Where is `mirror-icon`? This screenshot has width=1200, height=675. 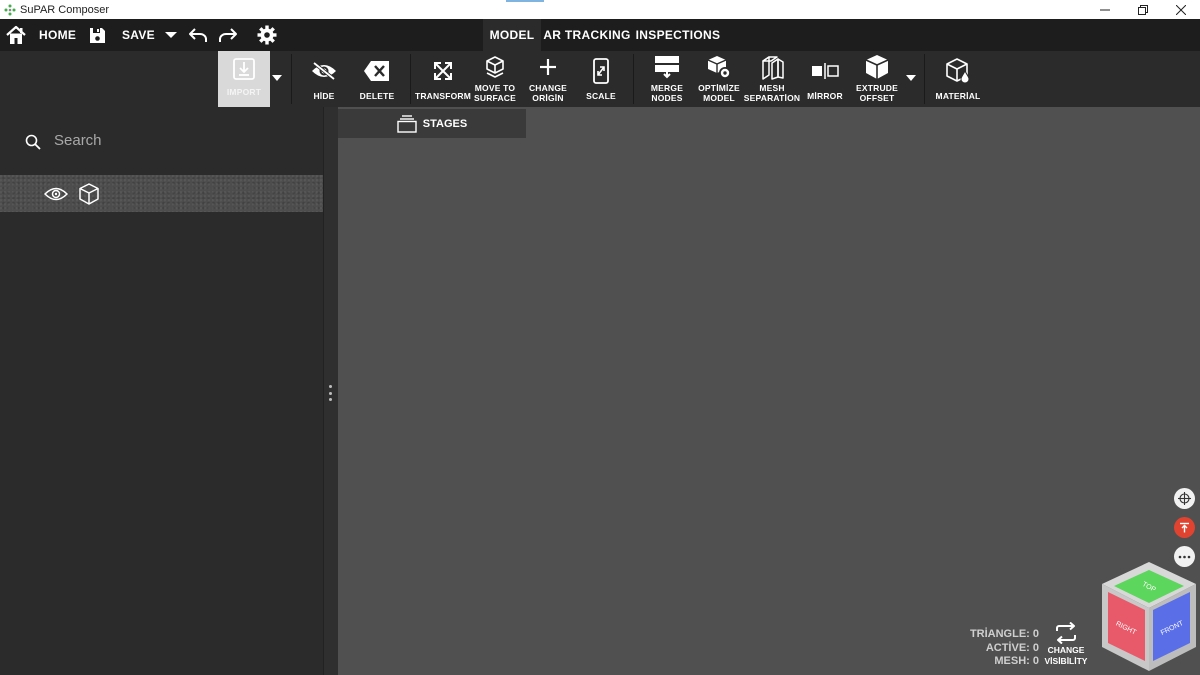 mirror-icon is located at coordinates (825, 71).